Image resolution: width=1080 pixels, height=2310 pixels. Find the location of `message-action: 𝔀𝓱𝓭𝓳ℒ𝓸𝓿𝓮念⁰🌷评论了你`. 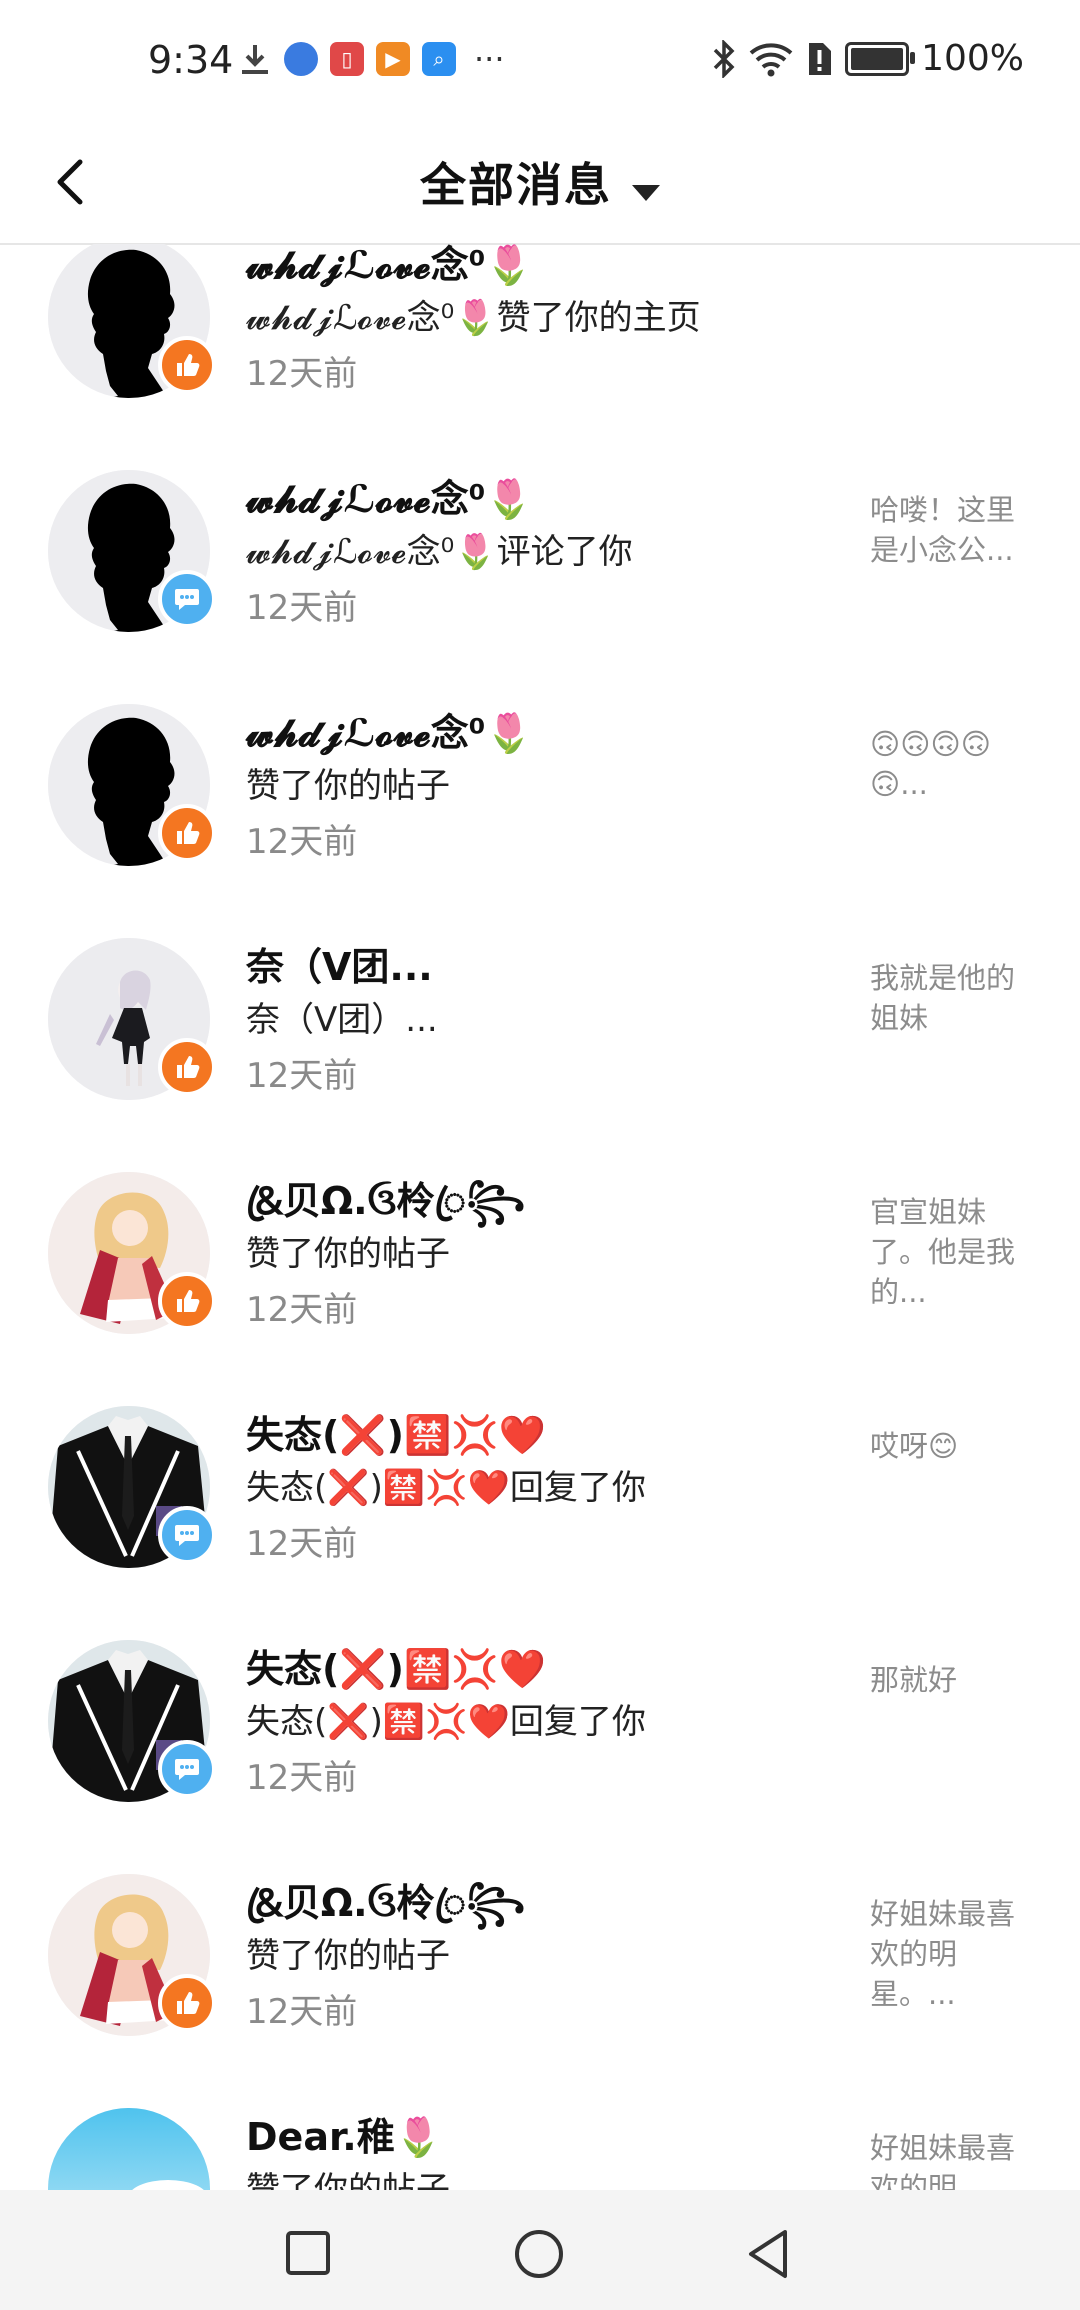

message-action: 𝔀𝓱𝓭𝓳ℒ𝓸𝓿𝓮念⁰🌷评论了你 is located at coordinates (439, 552).